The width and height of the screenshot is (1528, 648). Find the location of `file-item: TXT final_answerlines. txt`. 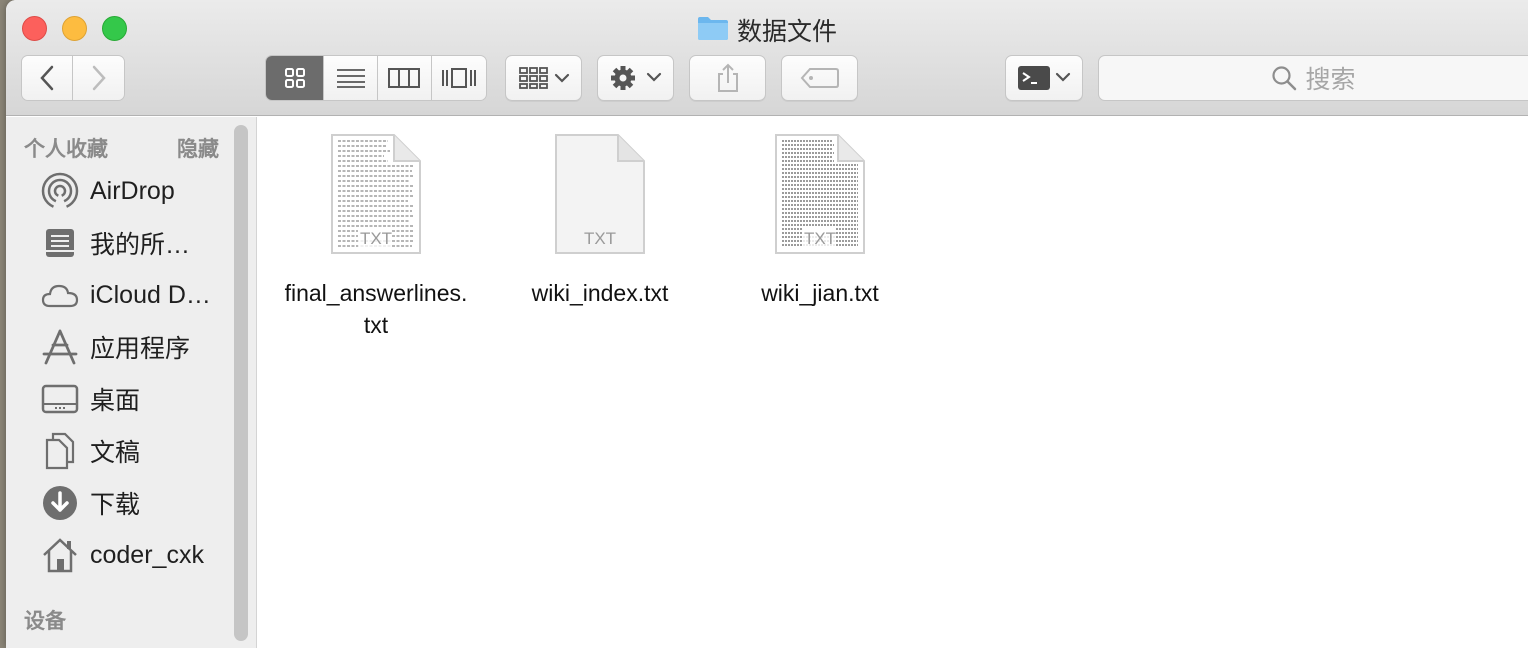

file-item: TXT final_answerlines. txt is located at coordinates (376, 237).